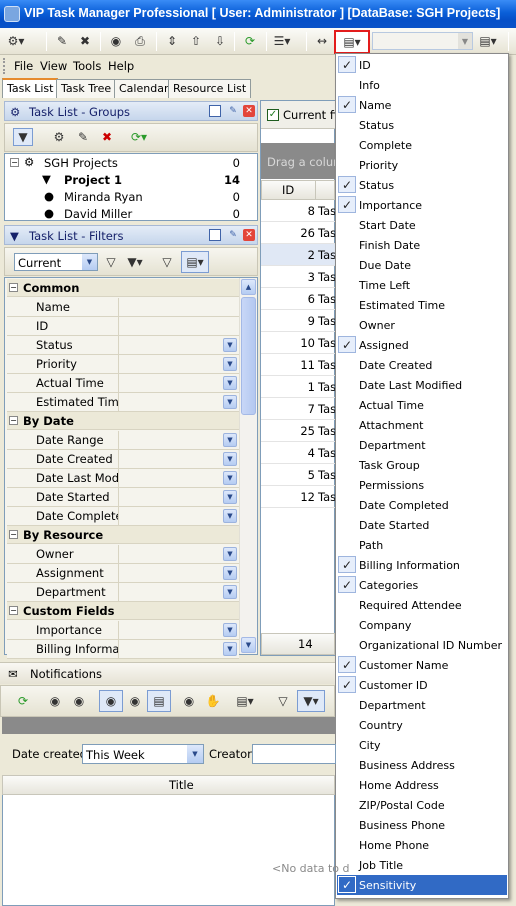 This screenshot has width=516, height=906. I want to click on tree-node-selected: ▼ Project 1 14, so click(124, 180).